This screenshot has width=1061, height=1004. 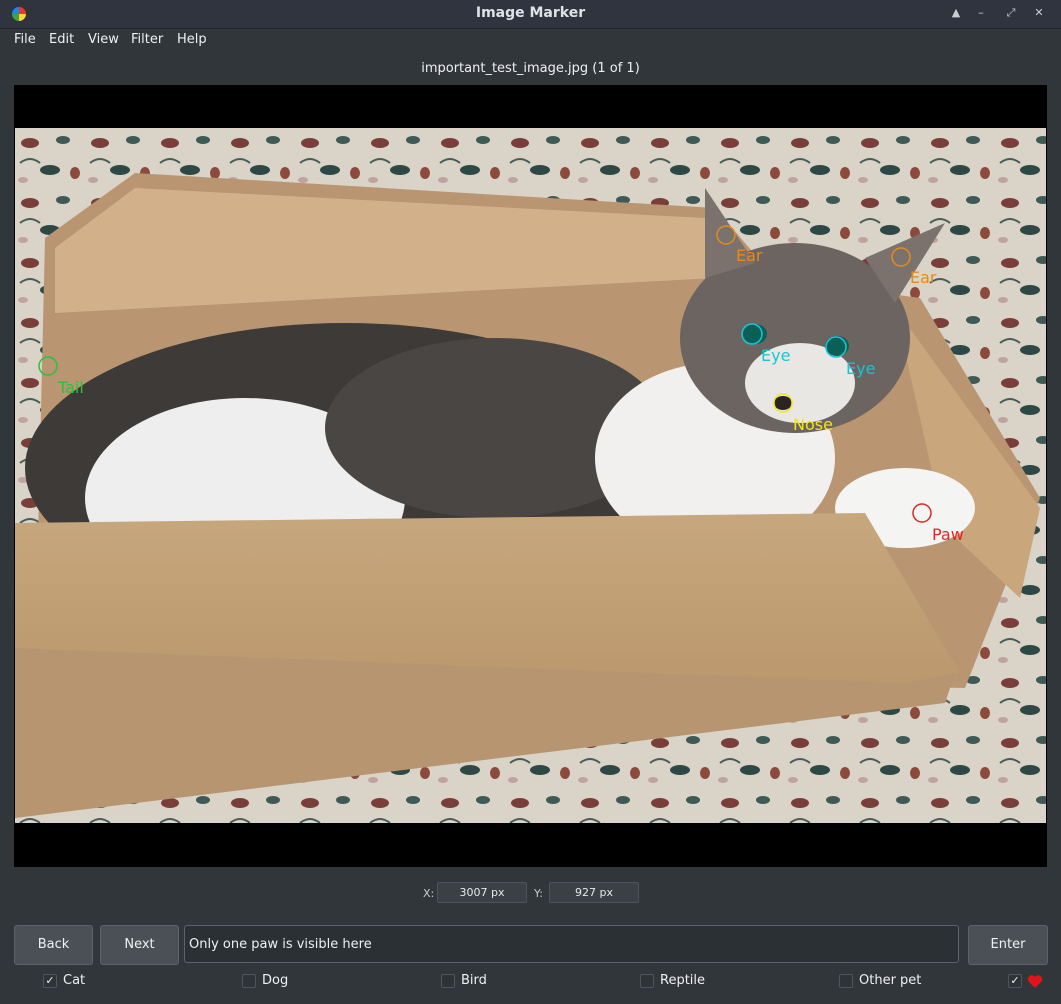 What do you see at coordinates (775, 355) in the screenshot?
I see `eye-label-1: Eye` at bounding box center [775, 355].